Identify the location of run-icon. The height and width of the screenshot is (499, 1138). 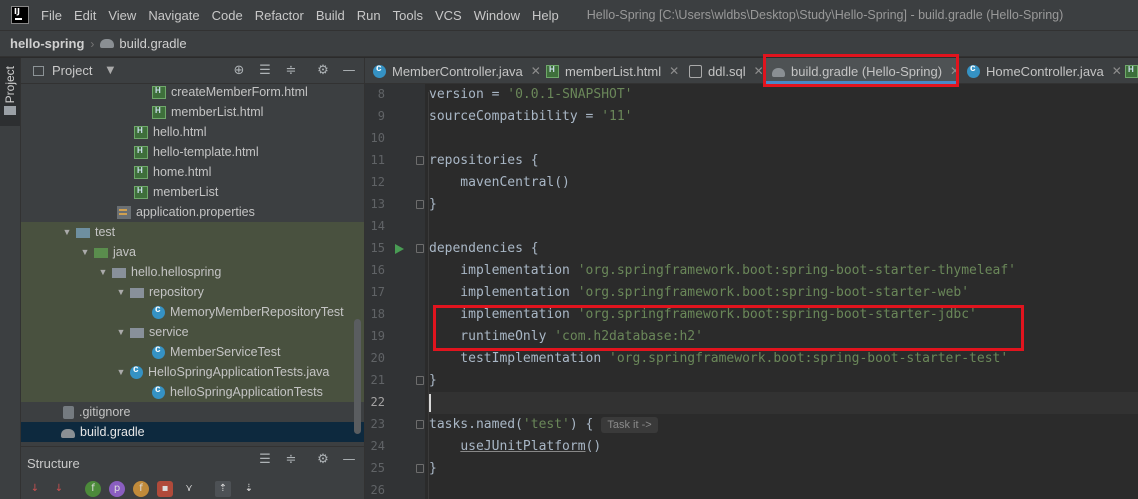
(399, 249).